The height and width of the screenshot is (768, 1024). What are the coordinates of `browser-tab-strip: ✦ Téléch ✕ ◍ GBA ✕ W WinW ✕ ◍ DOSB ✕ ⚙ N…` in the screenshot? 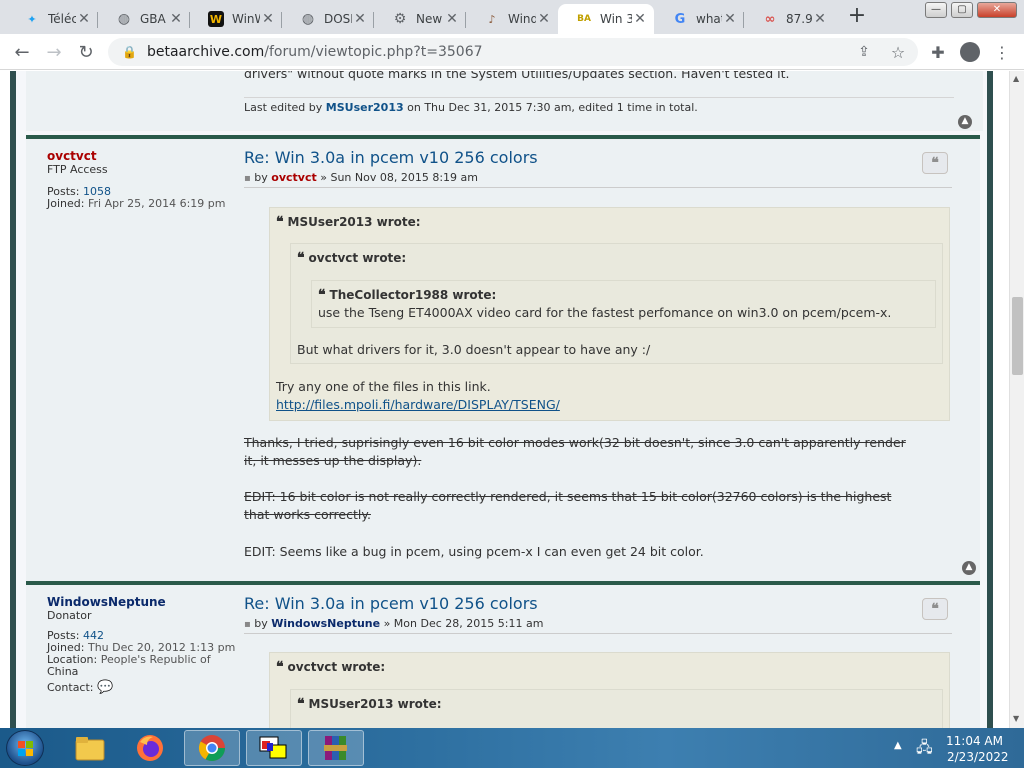 It's located at (512, 17).